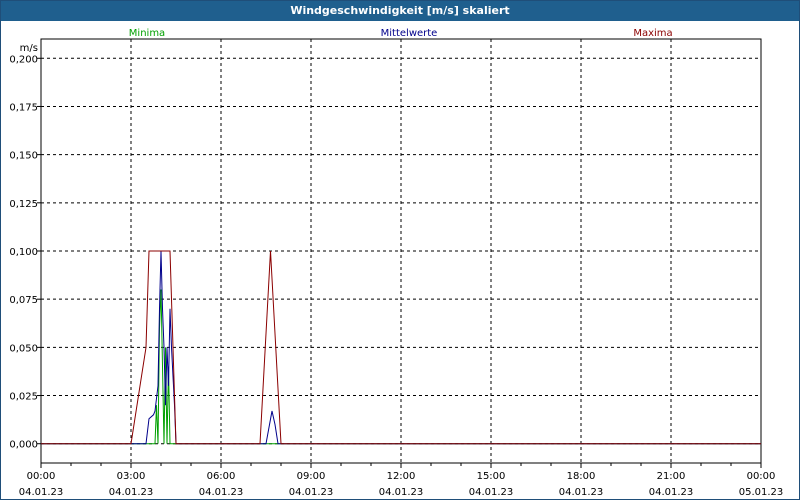 The image size is (800, 500). I want to click on y-tick-label: 0,000, so click(23, 445).